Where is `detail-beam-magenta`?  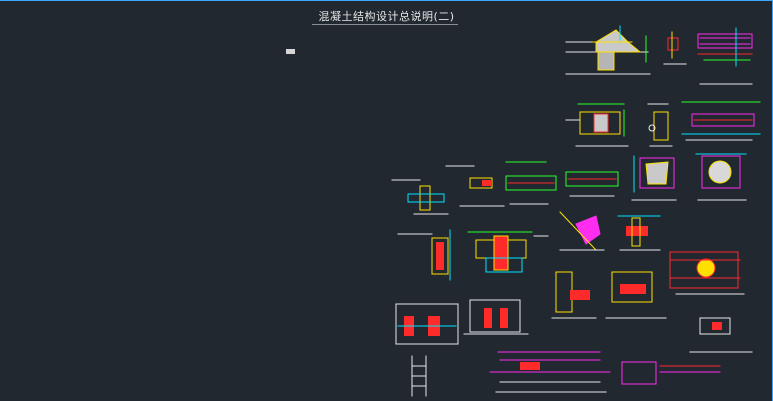 detail-beam-magenta is located at coordinates (725, 56).